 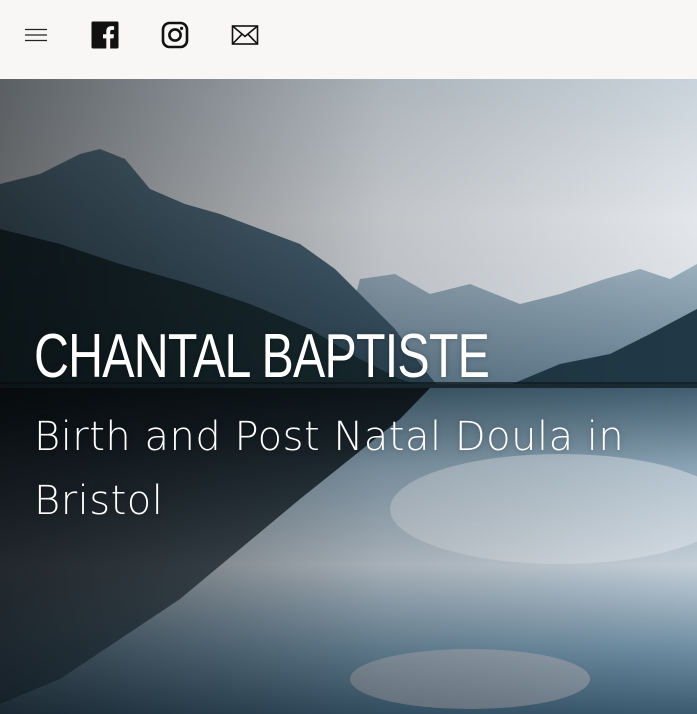 What do you see at coordinates (245, 35) in the screenshot?
I see `mail-icon` at bounding box center [245, 35].